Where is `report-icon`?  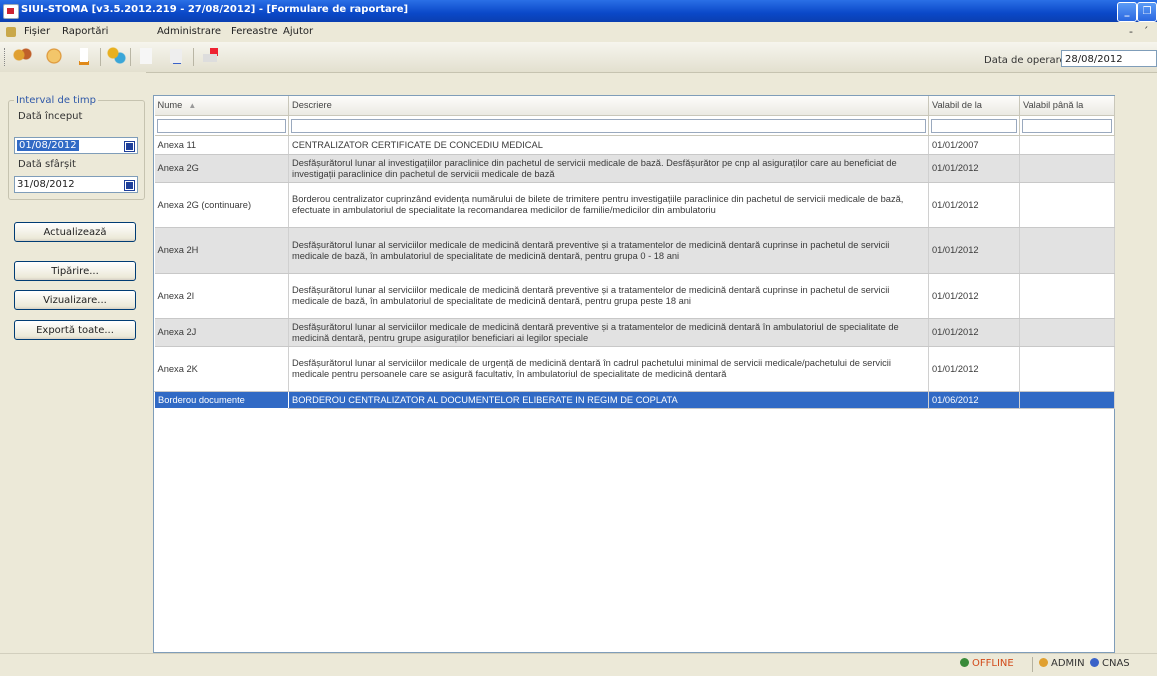
report-icon is located at coordinates (146, 56).